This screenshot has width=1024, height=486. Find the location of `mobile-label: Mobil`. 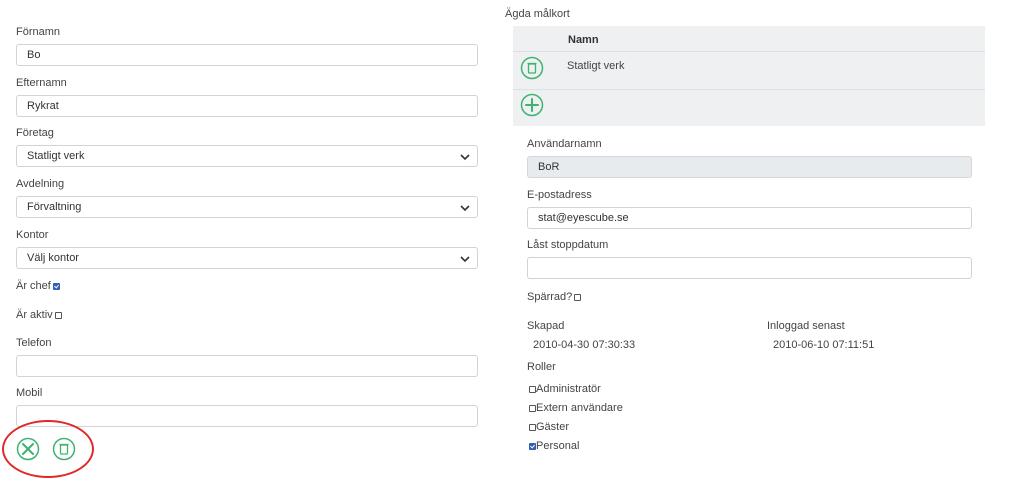

mobile-label: Mobil is located at coordinates (29, 393).